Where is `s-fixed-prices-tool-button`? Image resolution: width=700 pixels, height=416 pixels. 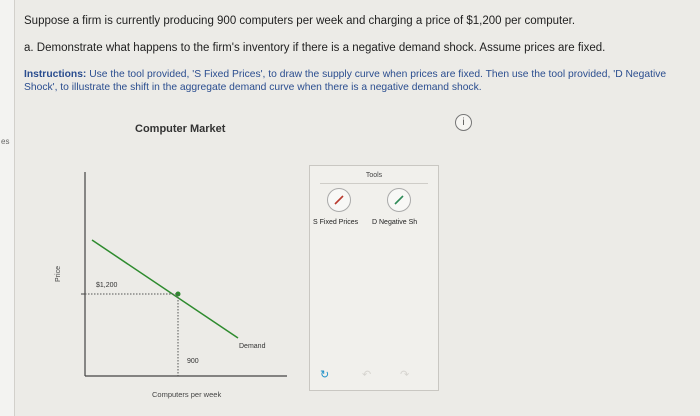
s-fixed-prices-tool-button is located at coordinates (339, 200).